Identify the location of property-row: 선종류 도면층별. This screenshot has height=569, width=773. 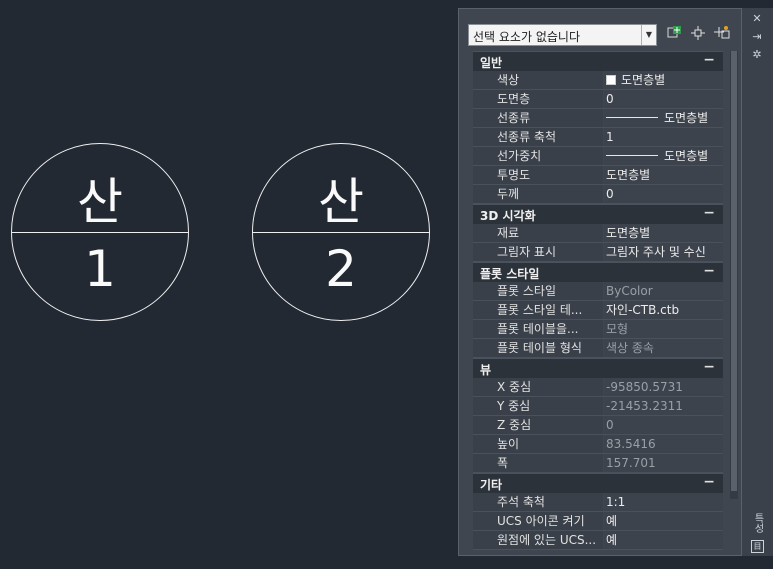
(598, 118).